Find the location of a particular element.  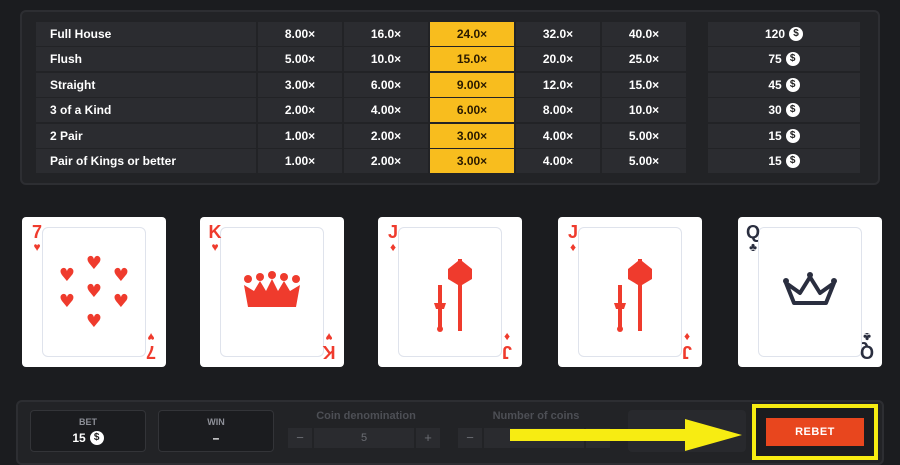

coin-denom-minus-button: − is located at coordinates (300, 438).